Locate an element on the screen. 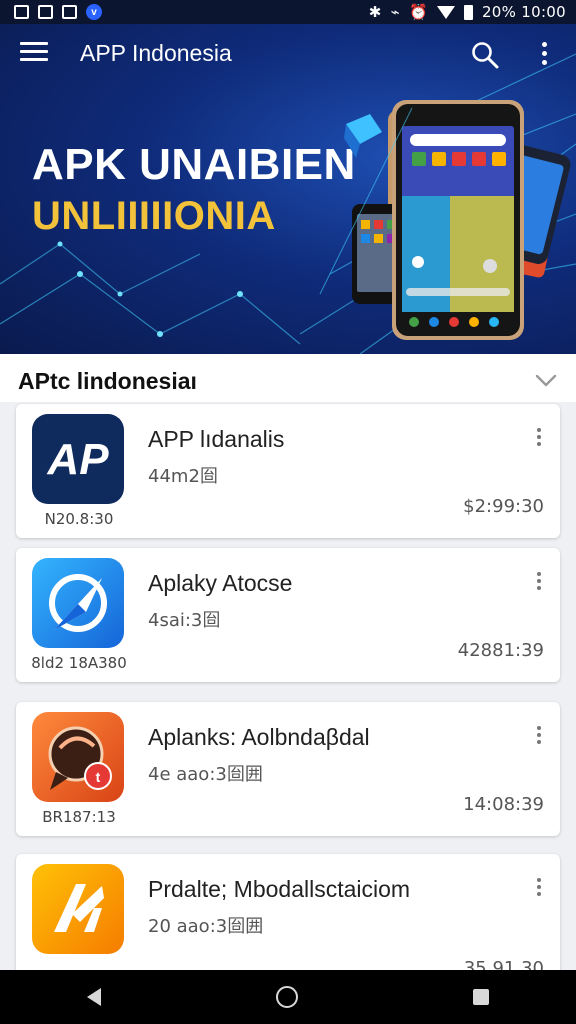 The width and height of the screenshot is (576, 1024). ap-app-icon: AP is located at coordinates (78, 459).